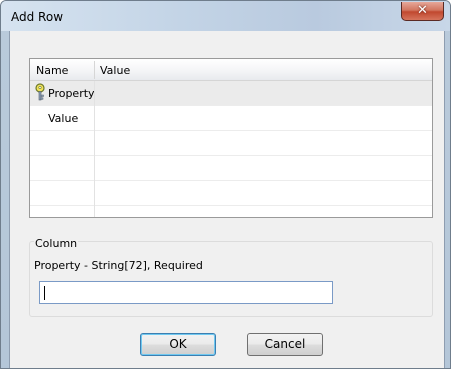  Describe the element at coordinates (225, 16) in the screenshot. I see `title-bar: Add Row ✕` at that location.